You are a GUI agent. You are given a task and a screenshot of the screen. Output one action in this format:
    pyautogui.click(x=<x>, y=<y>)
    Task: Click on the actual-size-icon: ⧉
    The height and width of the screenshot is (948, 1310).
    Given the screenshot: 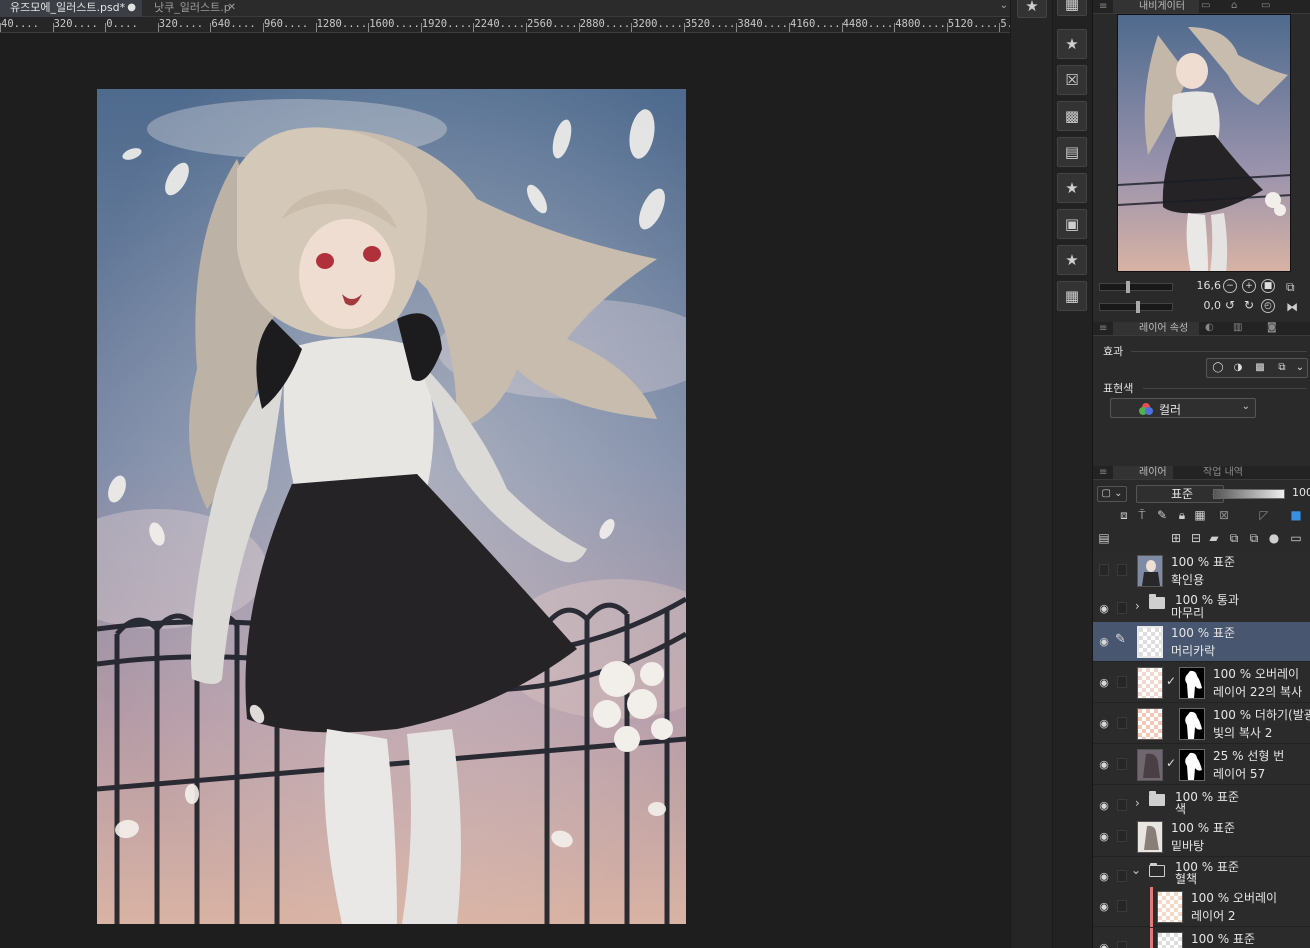 What is the action you would take?
    pyautogui.click(x=1293, y=287)
    